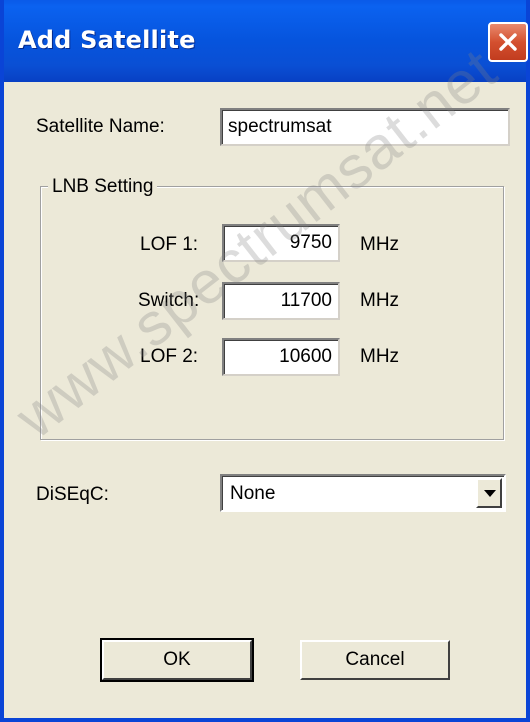 This screenshot has width=530, height=722. I want to click on lof2-unit: MHz, so click(380, 356).